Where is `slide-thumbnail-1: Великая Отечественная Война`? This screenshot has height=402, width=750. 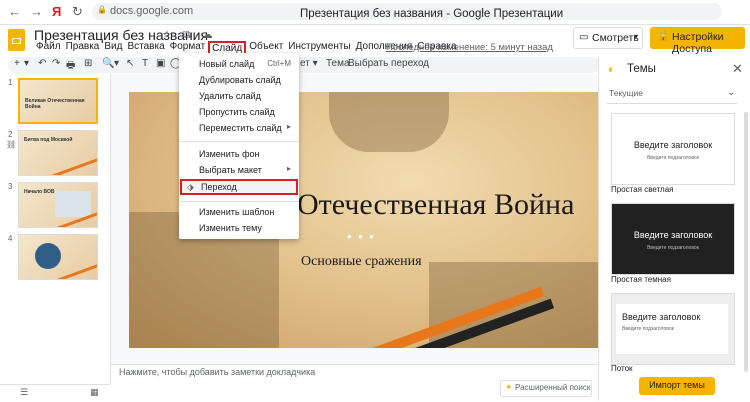 slide-thumbnail-1: Великая Отечественная Война is located at coordinates (58, 101).